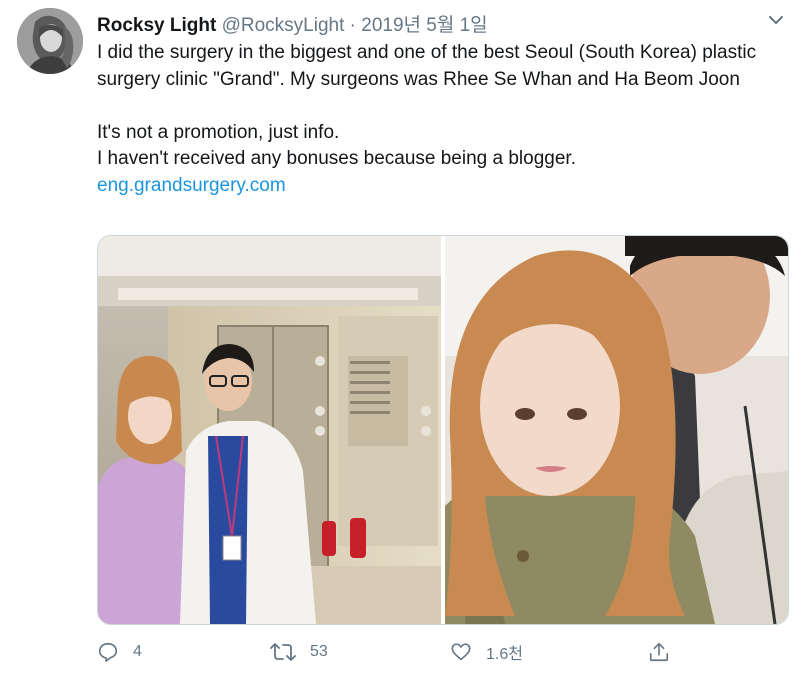  I want to click on tweet-date: 2019년 5월 1일, so click(424, 25).